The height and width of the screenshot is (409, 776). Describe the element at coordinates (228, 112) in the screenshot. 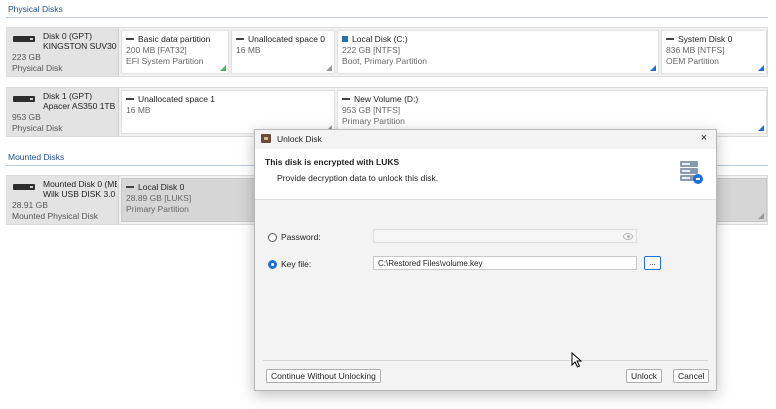

I see `partition-unallocated-1: Unallocated space 1 16 MB` at that location.